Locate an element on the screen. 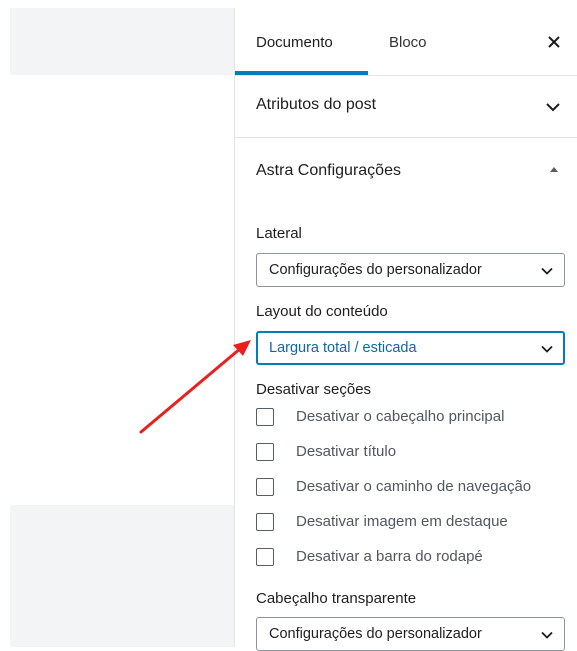 The width and height of the screenshot is (577, 651). checkbox-label: Desativar o caminho de navegação is located at coordinates (414, 486).